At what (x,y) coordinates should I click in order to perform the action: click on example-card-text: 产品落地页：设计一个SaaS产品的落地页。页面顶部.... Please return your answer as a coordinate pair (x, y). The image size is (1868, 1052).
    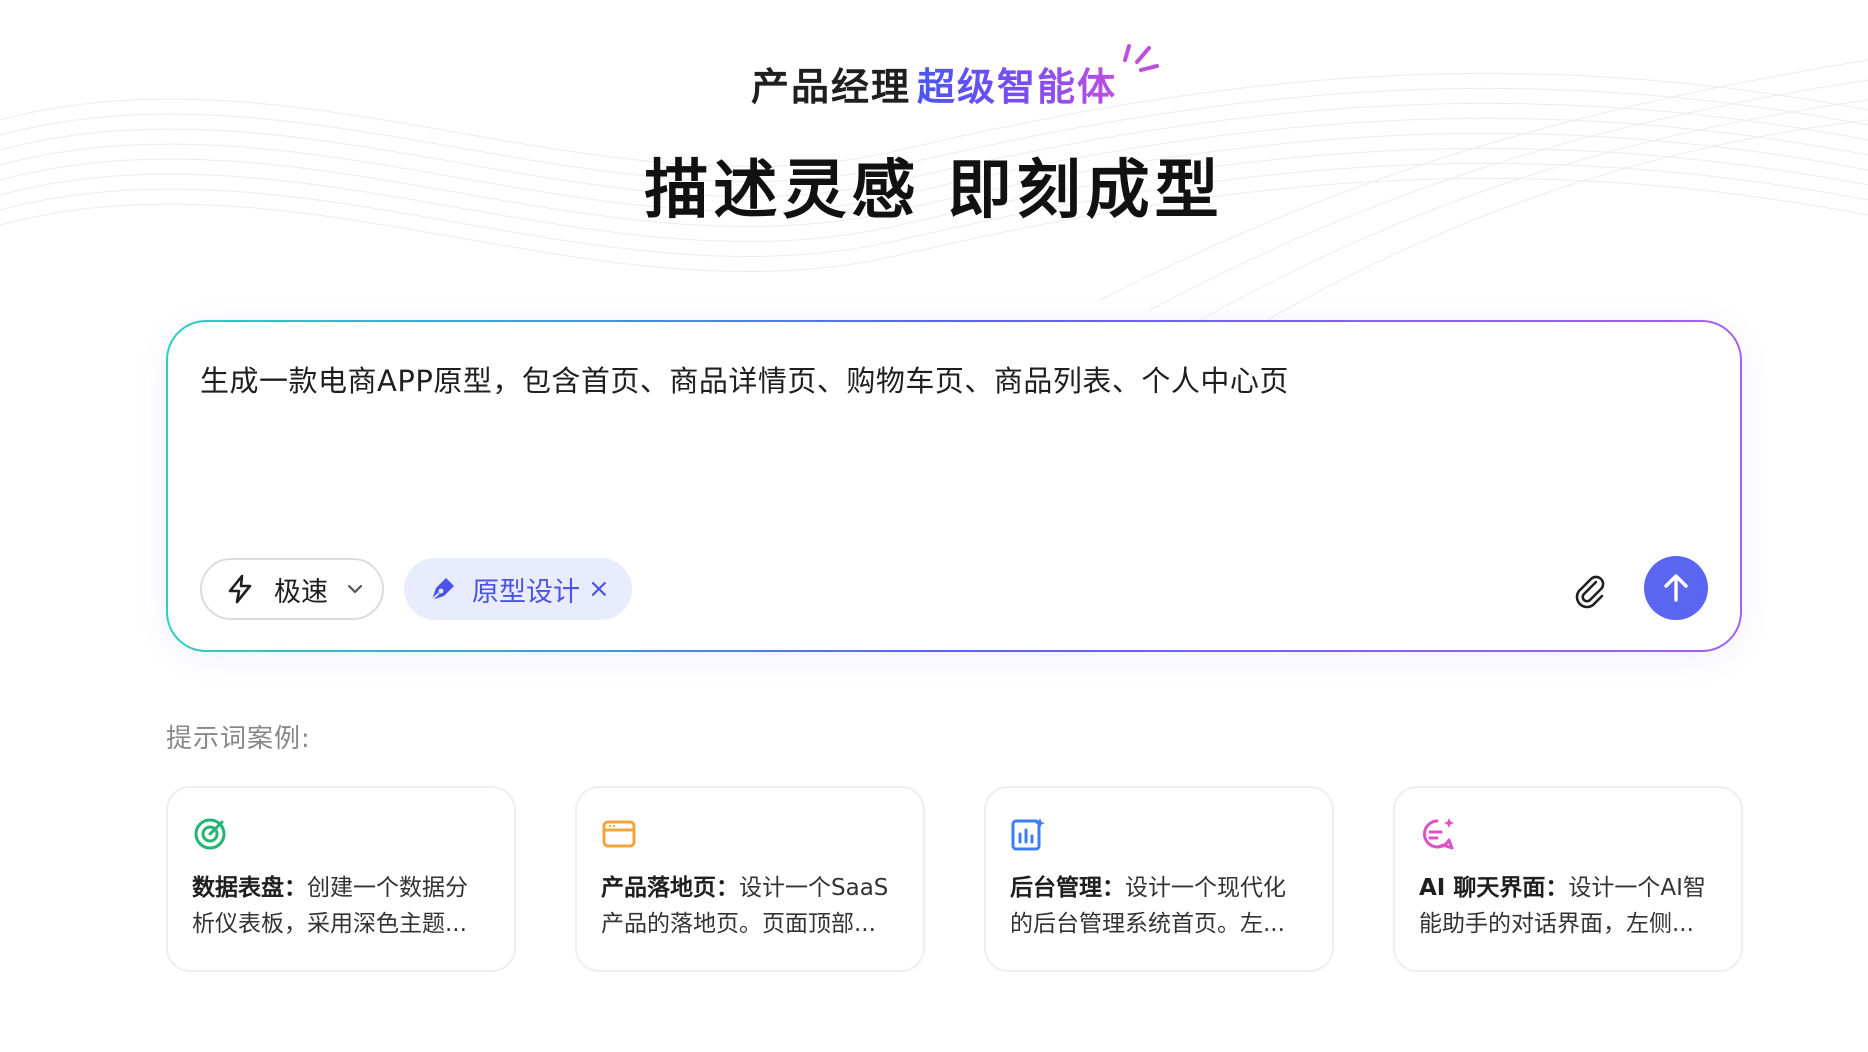
    Looking at the image, I should click on (745, 906).